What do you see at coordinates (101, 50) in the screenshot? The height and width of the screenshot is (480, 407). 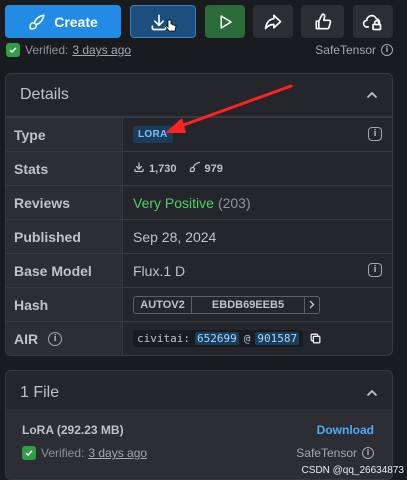 I see `verified-date-link: 3 days ago` at bounding box center [101, 50].